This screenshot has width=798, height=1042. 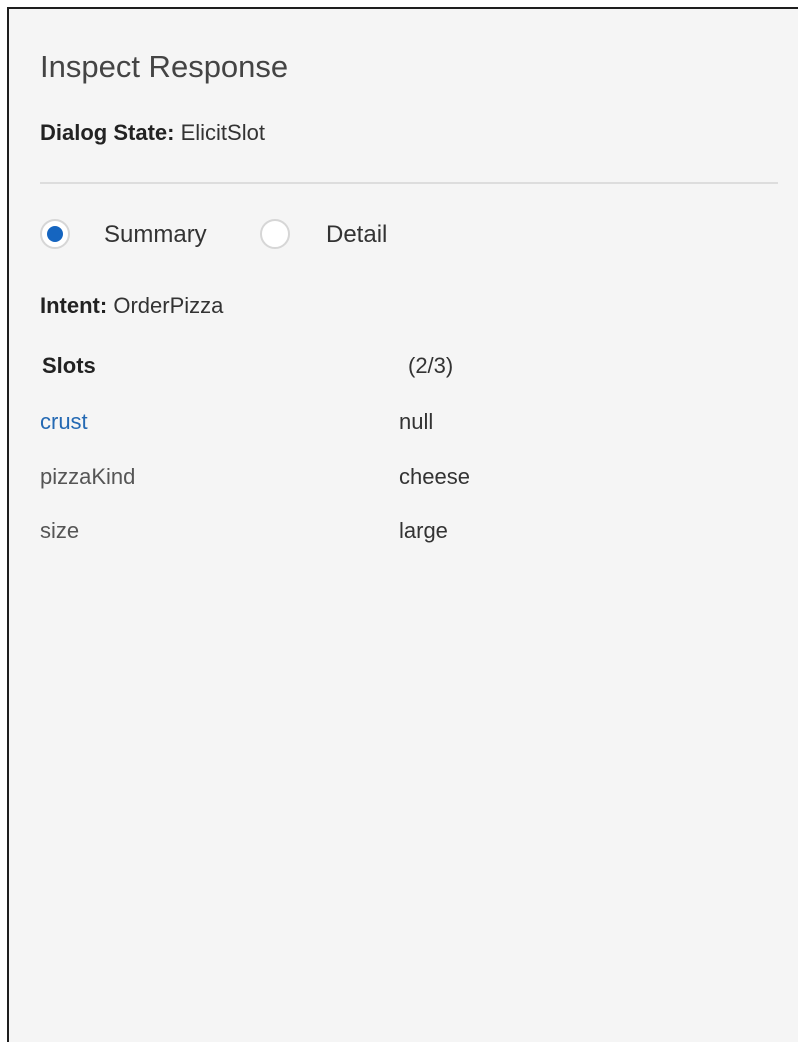 I want to click on summary-radio-label: Summary, so click(x=155, y=235).